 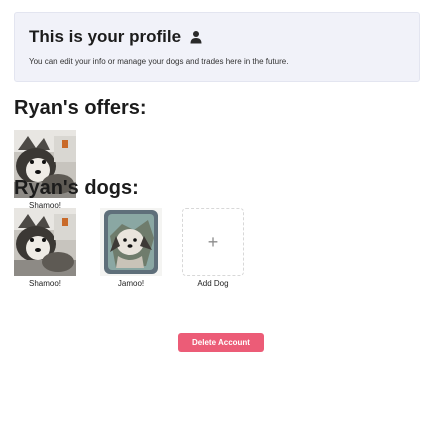 I want to click on profile-title: This is your profile, so click(x=105, y=36).